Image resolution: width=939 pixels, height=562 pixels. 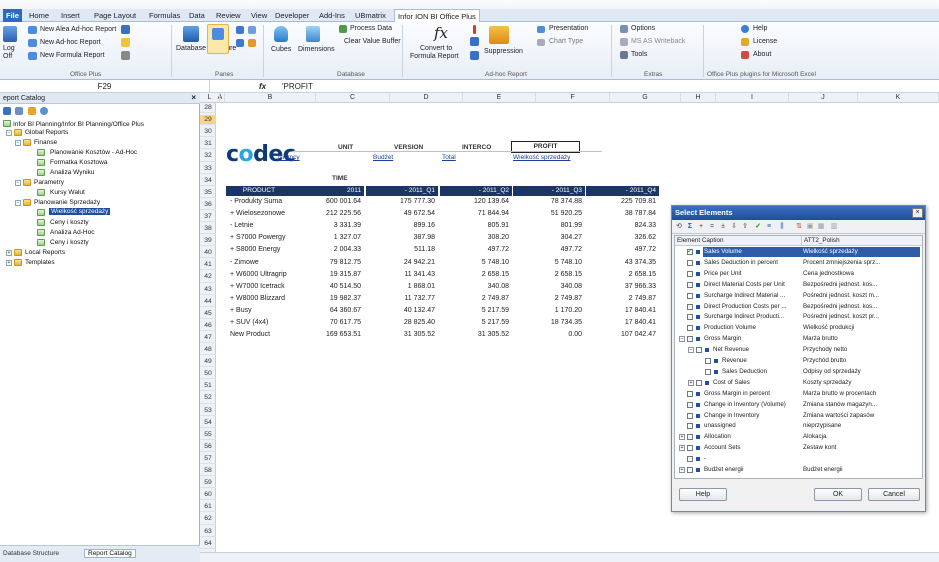 What do you see at coordinates (371, 28) in the screenshot?
I see `process-data-button: Process Data` at bounding box center [371, 28].